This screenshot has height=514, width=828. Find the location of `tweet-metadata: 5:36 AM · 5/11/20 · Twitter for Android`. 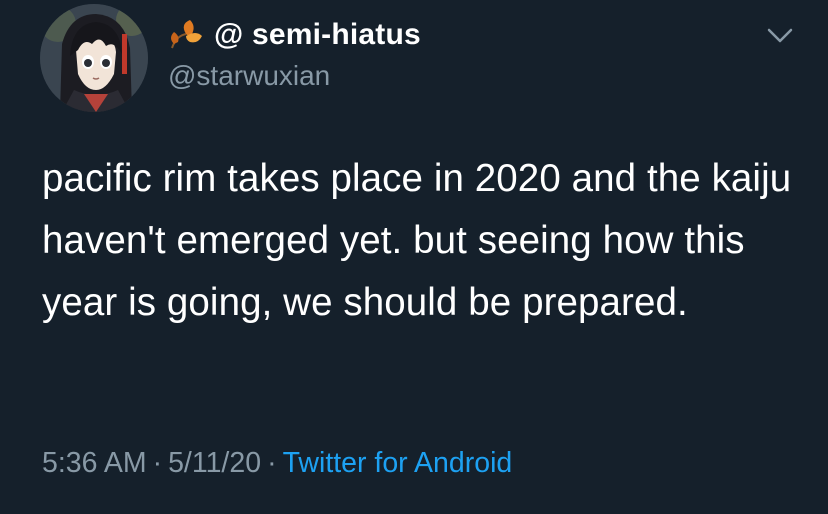

tweet-metadata: 5:36 AM · 5/11/20 · Twitter for Android is located at coordinates (277, 463).